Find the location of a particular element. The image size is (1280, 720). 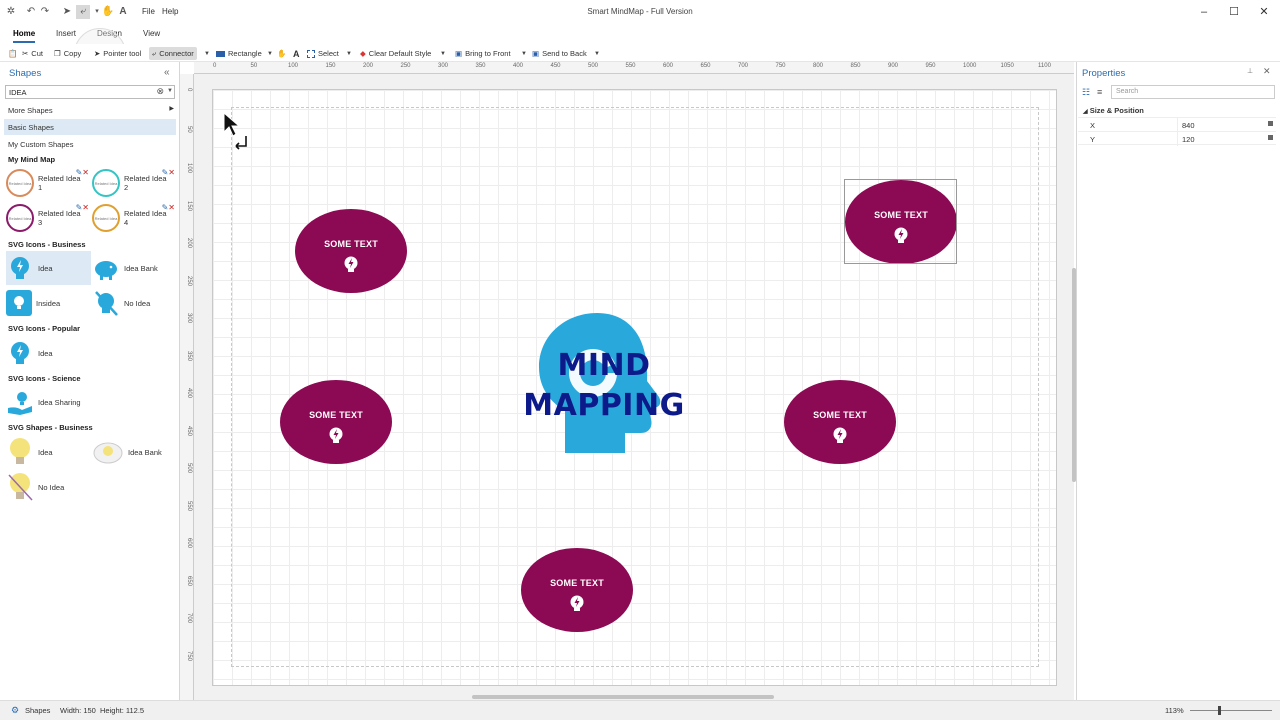

horizontal-scrollbar is located at coordinates (623, 697).